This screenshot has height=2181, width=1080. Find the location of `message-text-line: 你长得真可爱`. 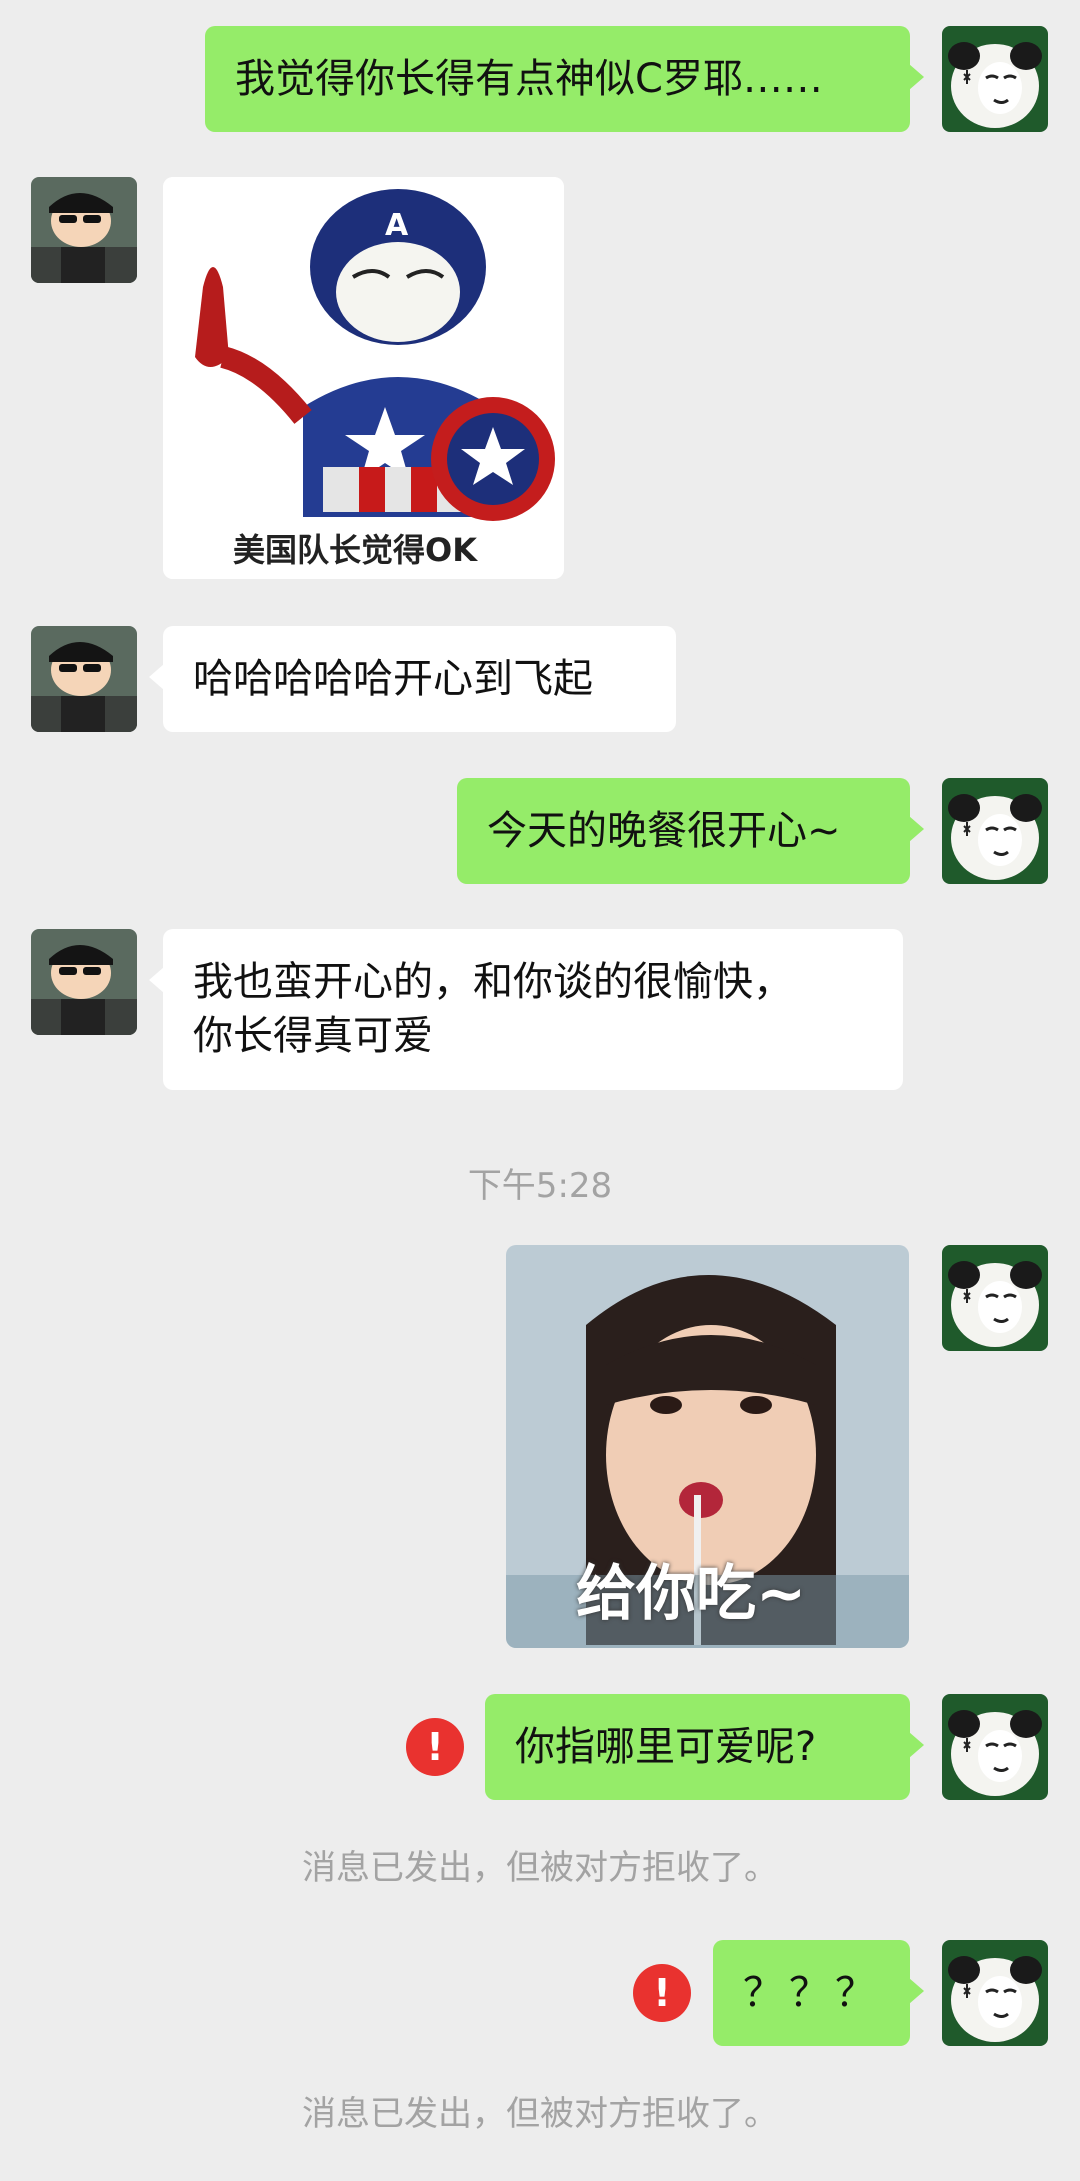

message-text-line: 你长得真可爱 is located at coordinates (313, 1036).